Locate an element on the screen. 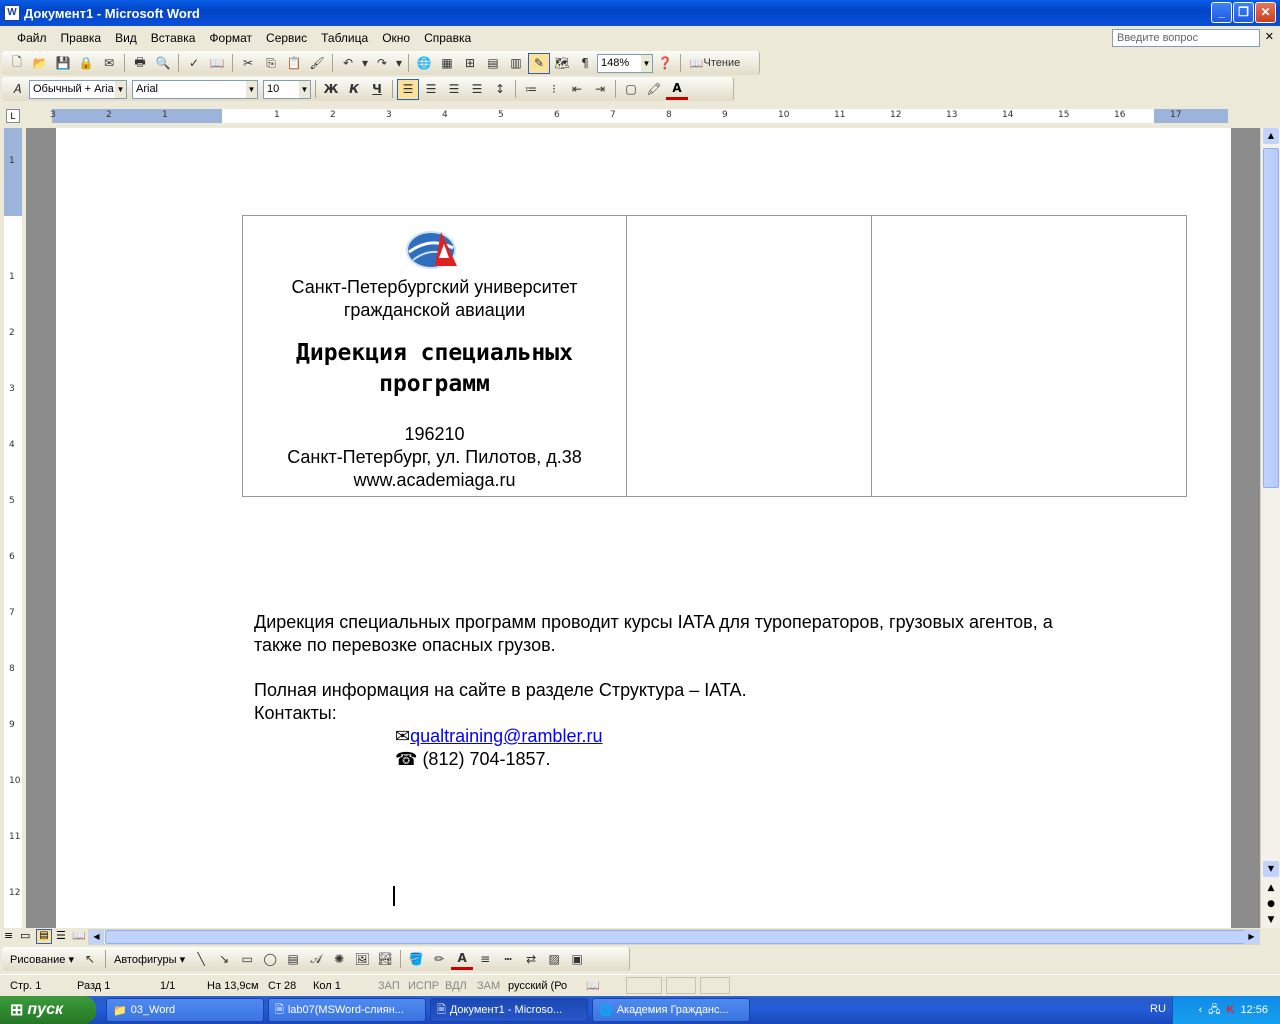 The image size is (1280, 1024). maximize-button: ❐ is located at coordinates (1243, 12).